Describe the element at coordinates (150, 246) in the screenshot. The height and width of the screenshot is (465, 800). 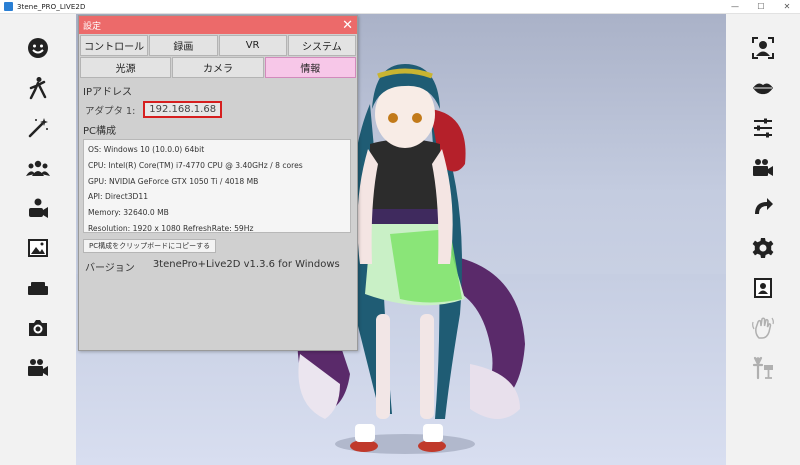
I see `copy-pc-info-button: PC構成をクリップボードにコピーする` at that location.